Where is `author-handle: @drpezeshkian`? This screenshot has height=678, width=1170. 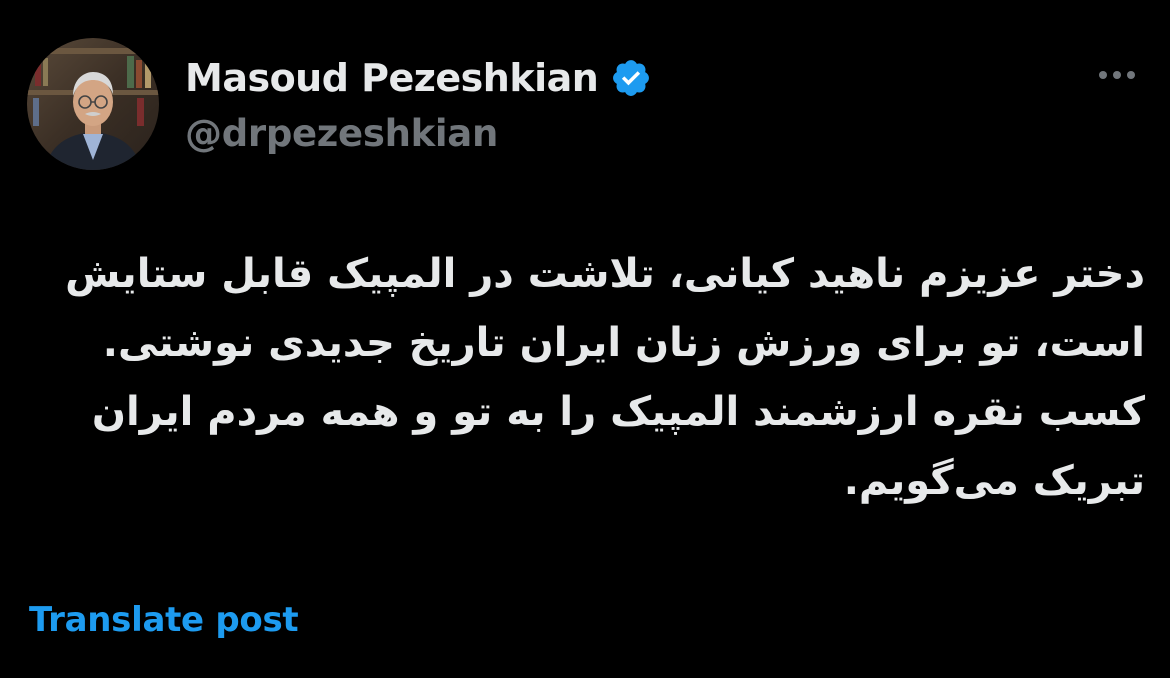
author-handle: @drpezeshkian is located at coordinates (535, 133).